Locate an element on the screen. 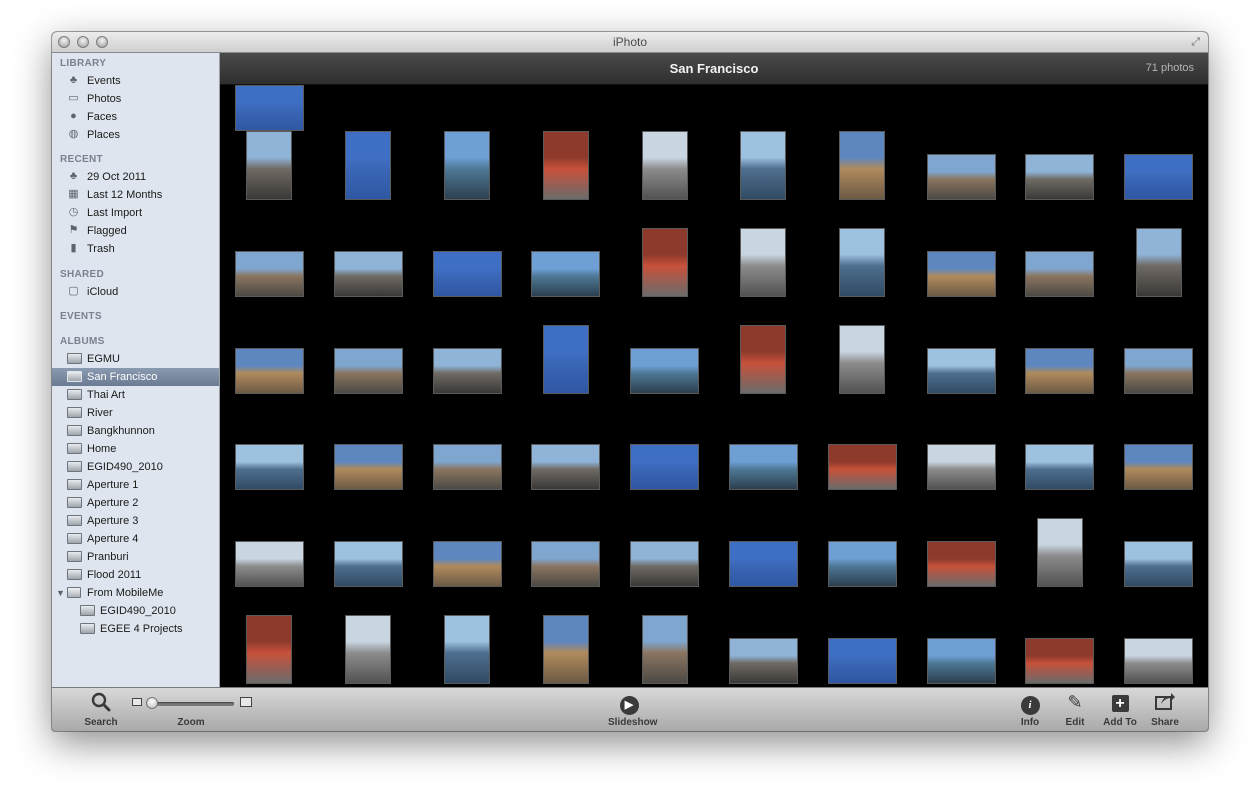  zoom-in-icon is located at coordinates (246, 702).